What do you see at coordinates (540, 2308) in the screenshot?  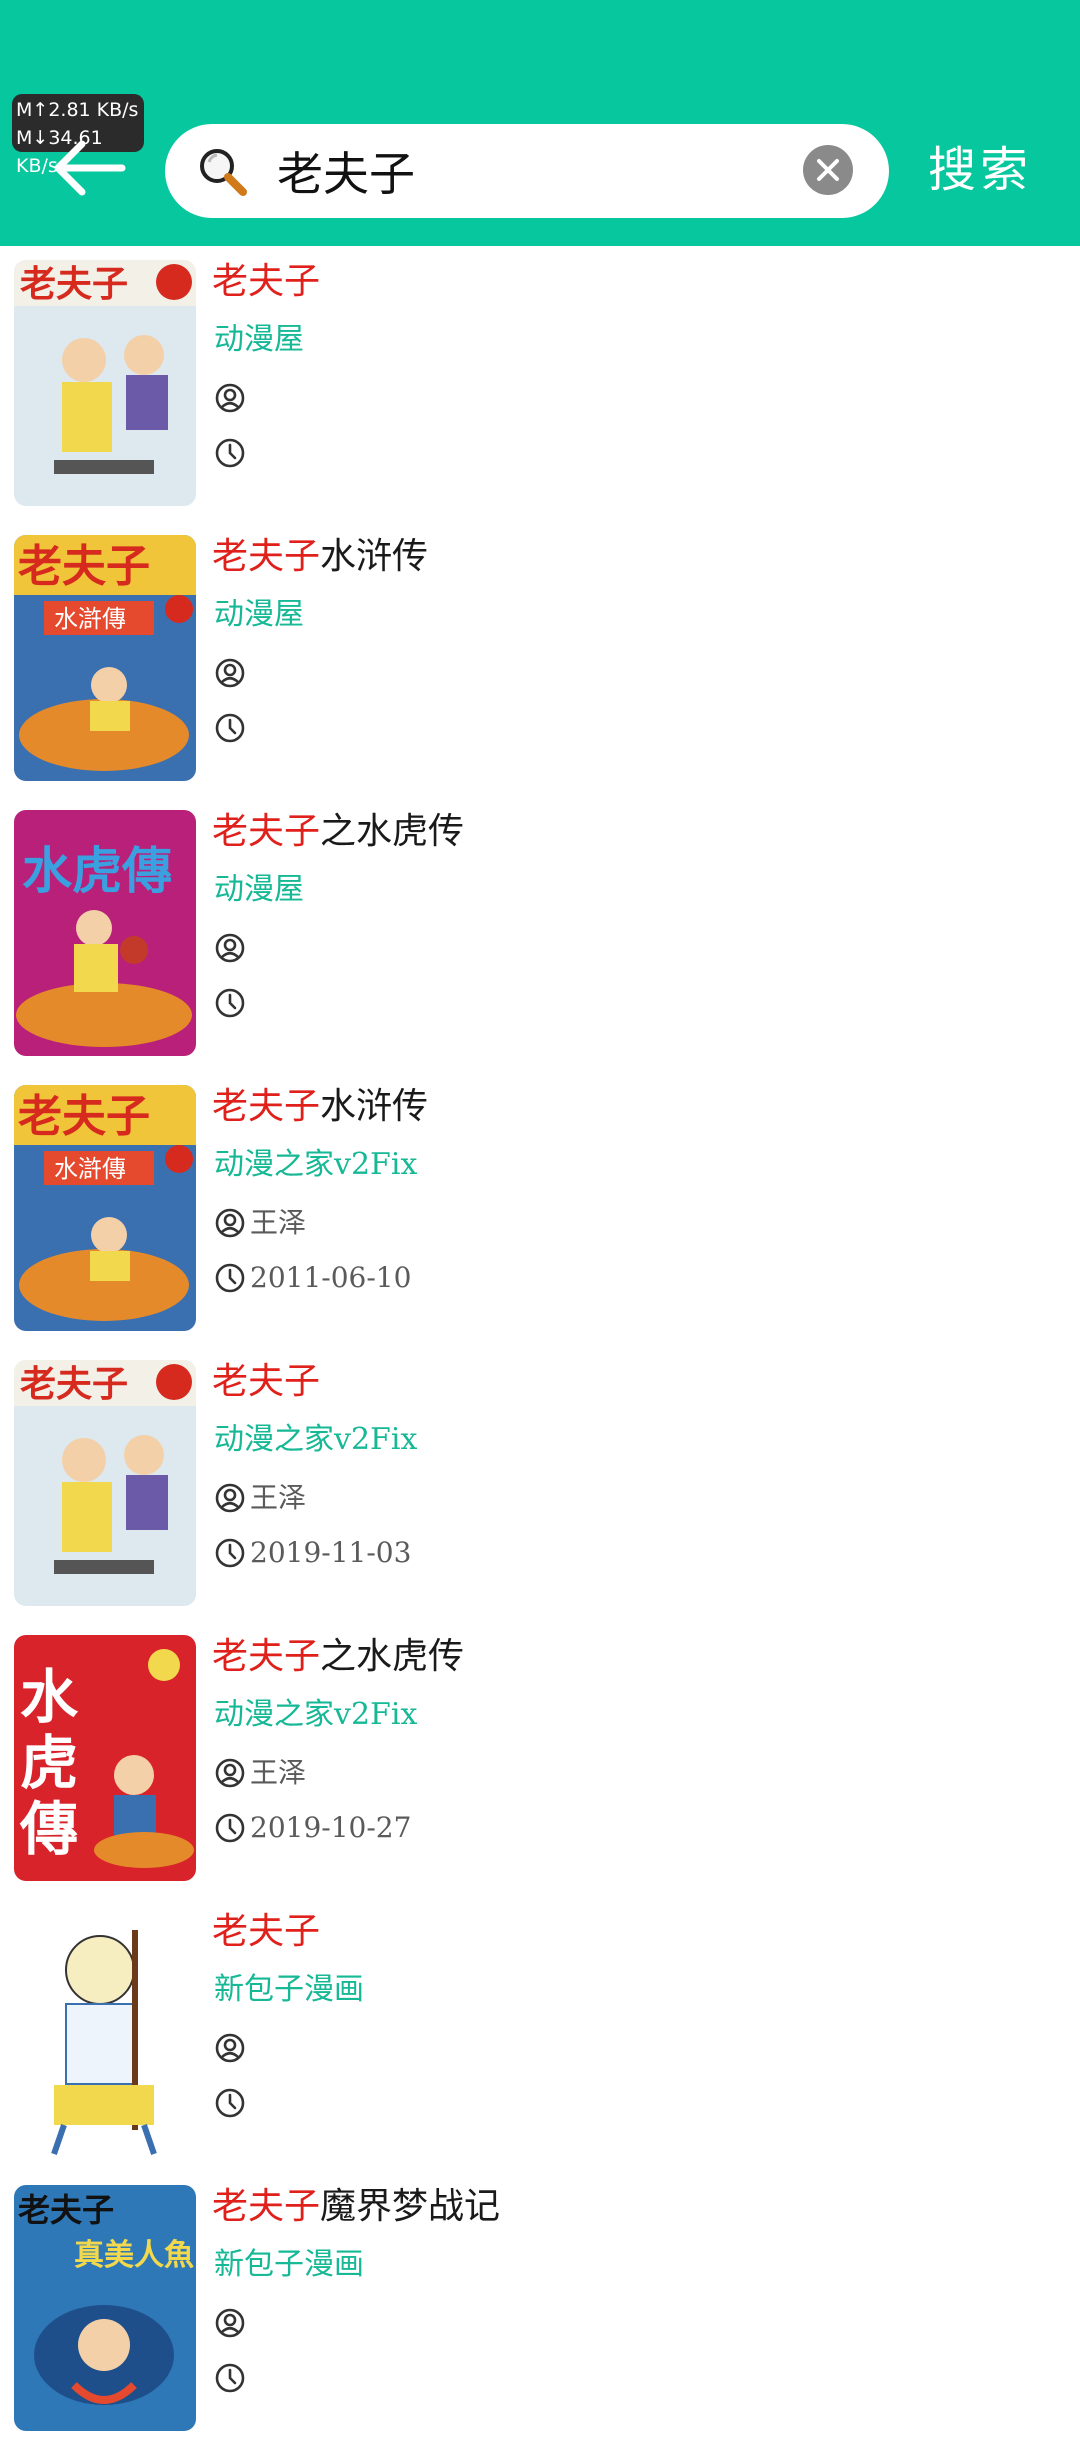 I see `result-item: 老夫子 真美人魚 老夫子魔界梦战记 新包子漫画` at bounding box center [540, 2308].